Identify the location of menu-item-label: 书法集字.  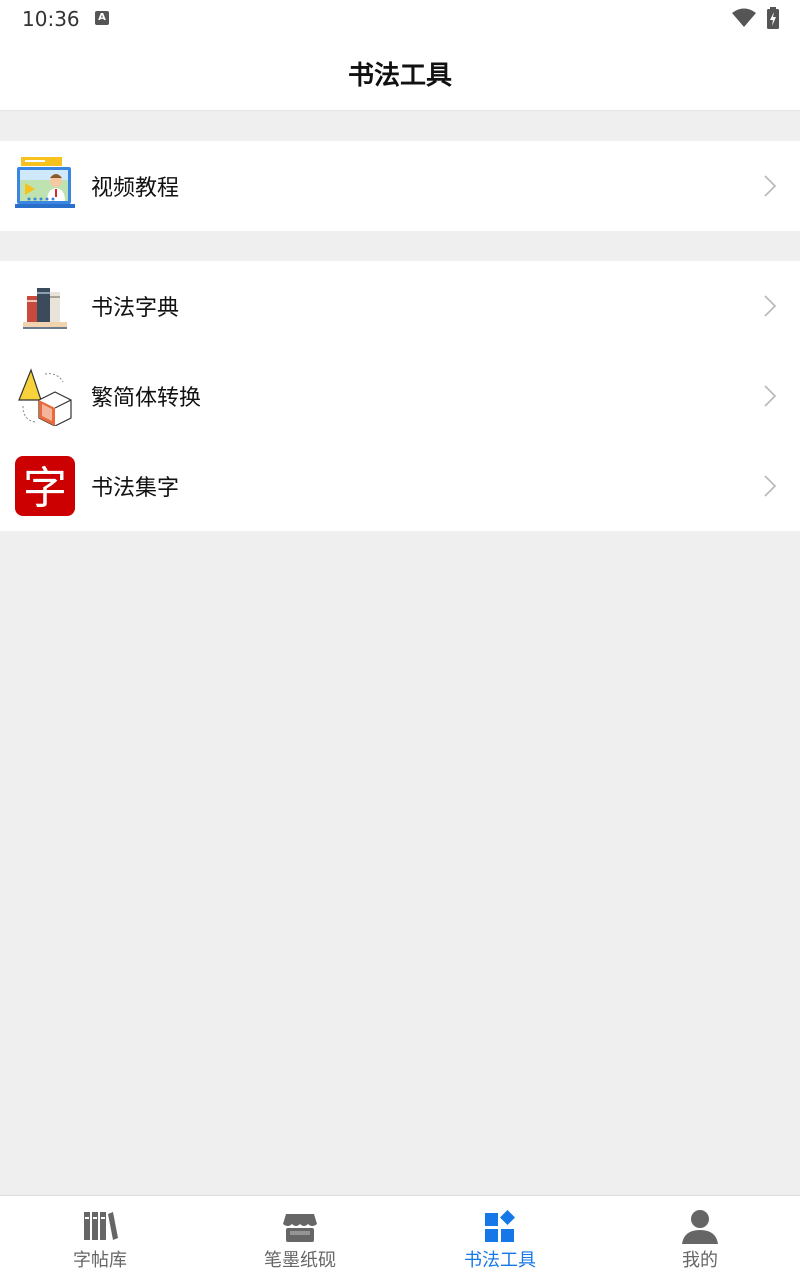
(135, 488).